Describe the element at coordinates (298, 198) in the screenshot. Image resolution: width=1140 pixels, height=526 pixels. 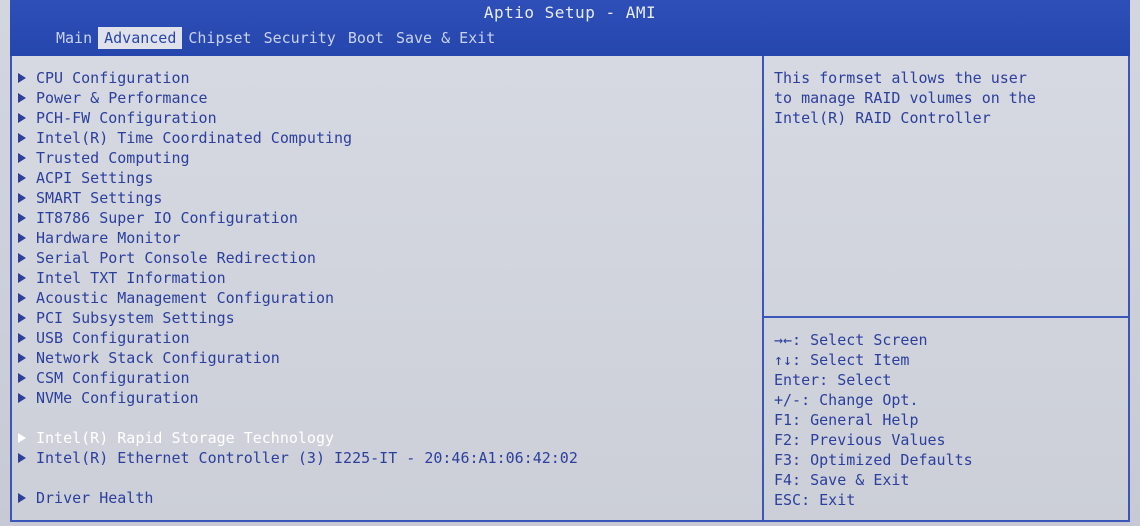
I see `menu-item-smart-settings: SMART Settings` at that location.